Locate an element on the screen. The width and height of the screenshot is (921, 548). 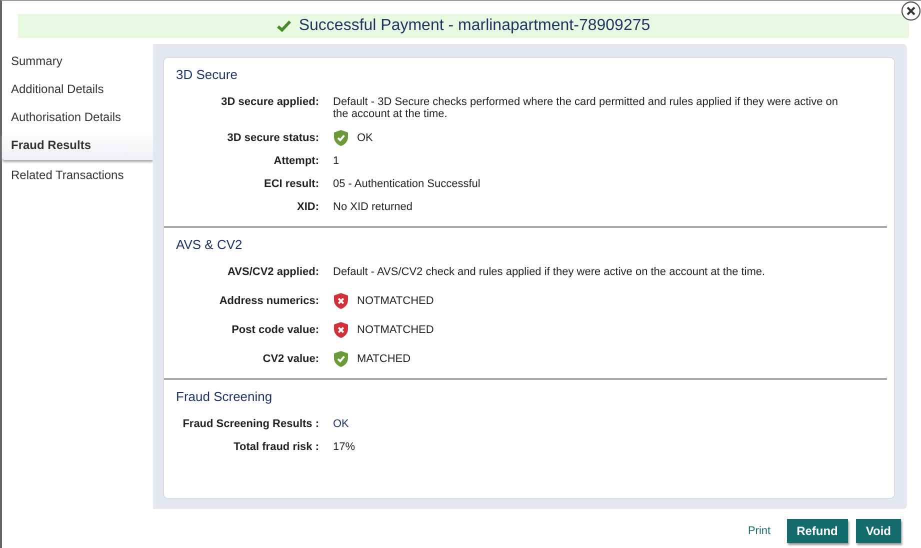
sidebar-item: Related Transactions is located at coordinates (77, 176).